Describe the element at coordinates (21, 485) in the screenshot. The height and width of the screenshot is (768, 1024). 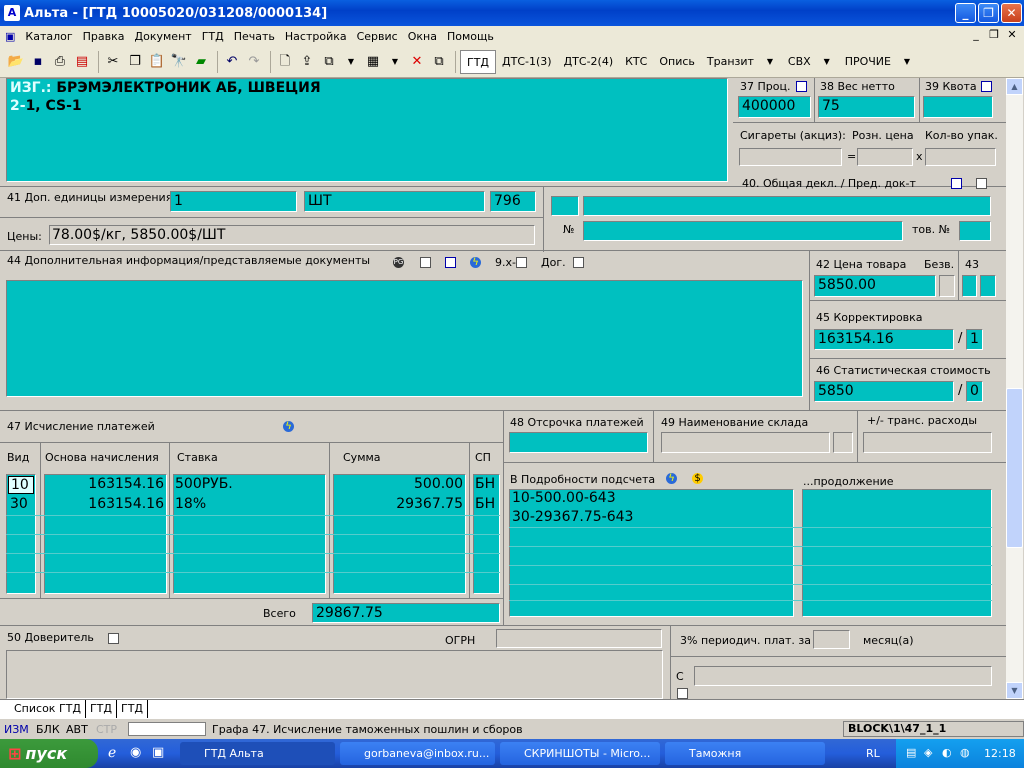
I see `b47-row1-vid: 10` at that location.